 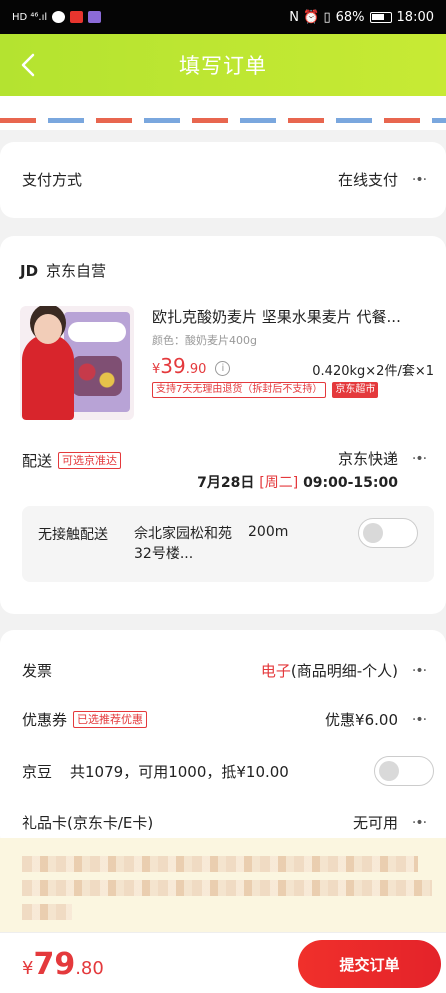 I want to click on coupon-label: 优惠券, so click(x=45, y=720).